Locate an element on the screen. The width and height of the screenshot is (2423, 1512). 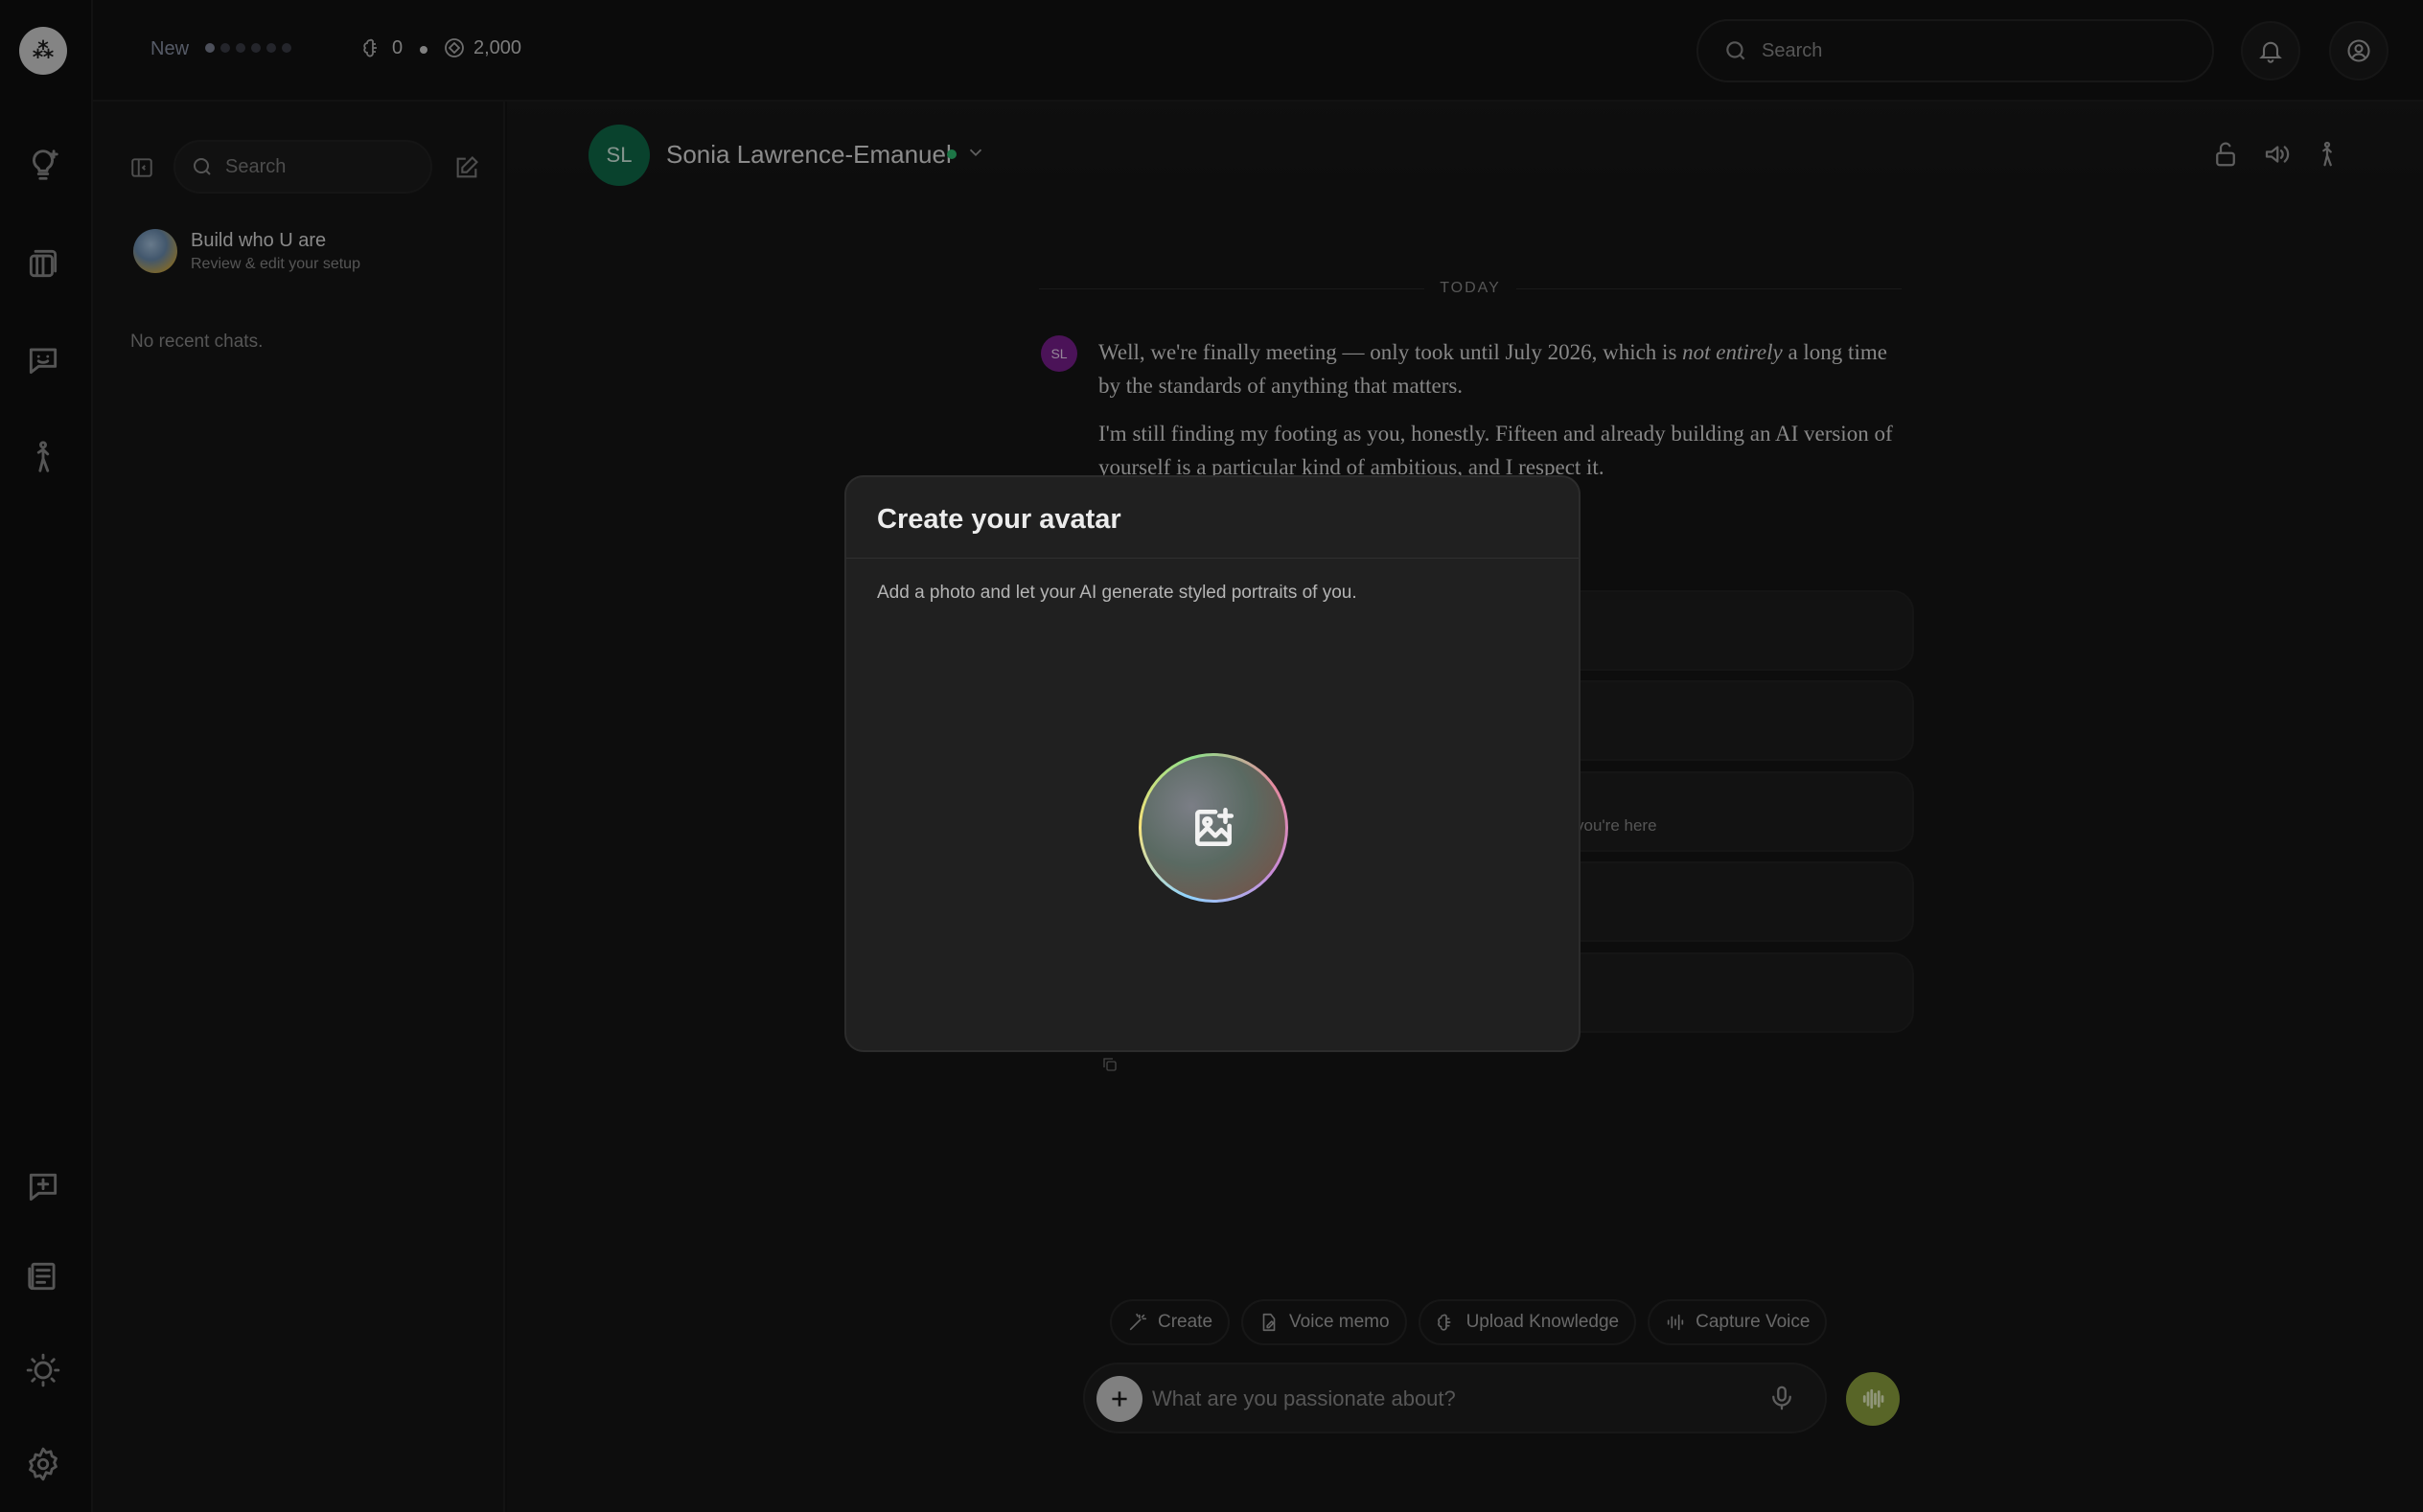
add-image-icon is located at coordinates (1215, 826).